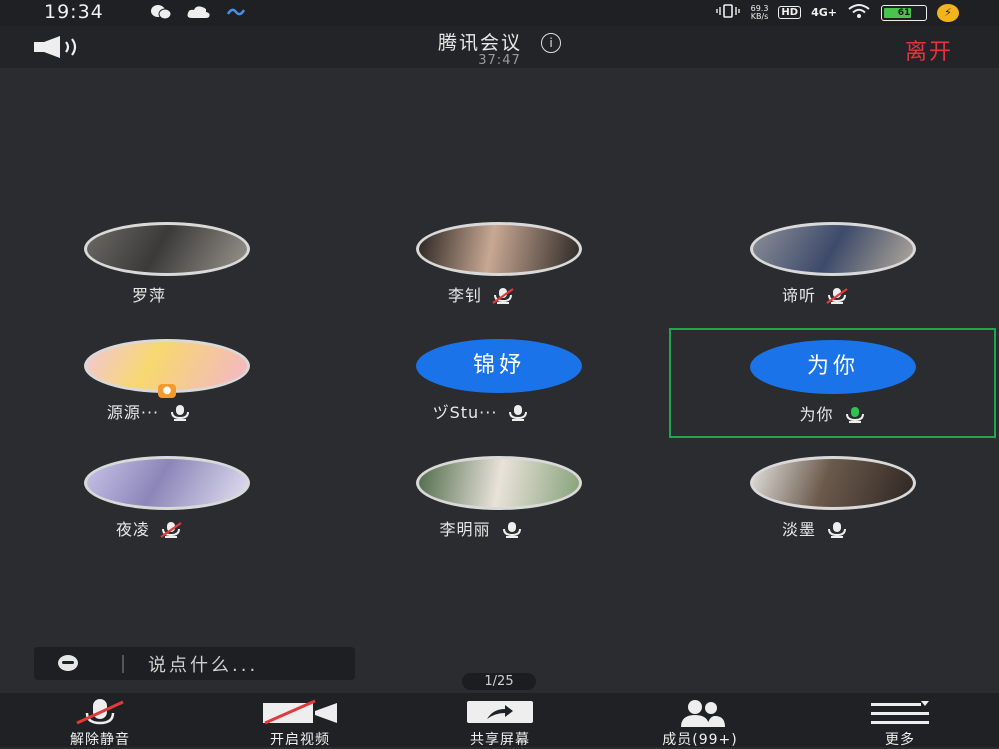 Image resolution: width=999 pixels, height=749 pixels. I want to click on participant-tile: 谛听, so click(815, 276).